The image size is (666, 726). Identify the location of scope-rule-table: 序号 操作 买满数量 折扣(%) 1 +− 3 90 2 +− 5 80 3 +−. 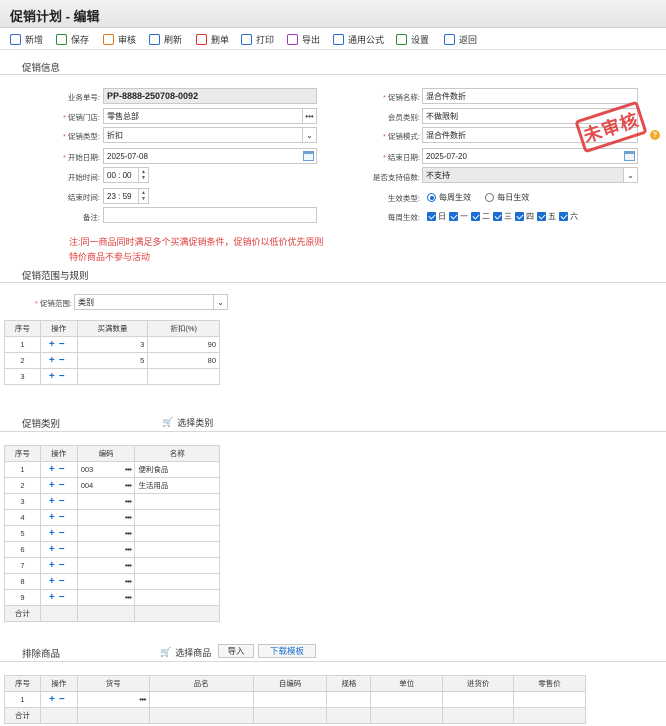
(112, 352).